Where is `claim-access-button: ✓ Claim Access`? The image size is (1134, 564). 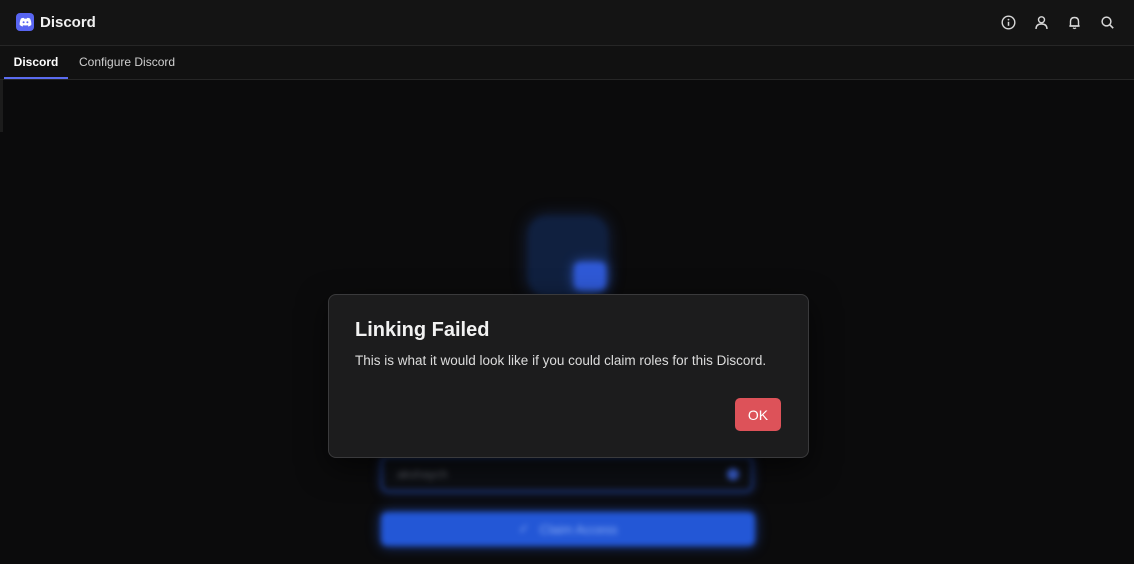
claim-access-button: ✓ Claim Access is located at coordinates (568, 529).